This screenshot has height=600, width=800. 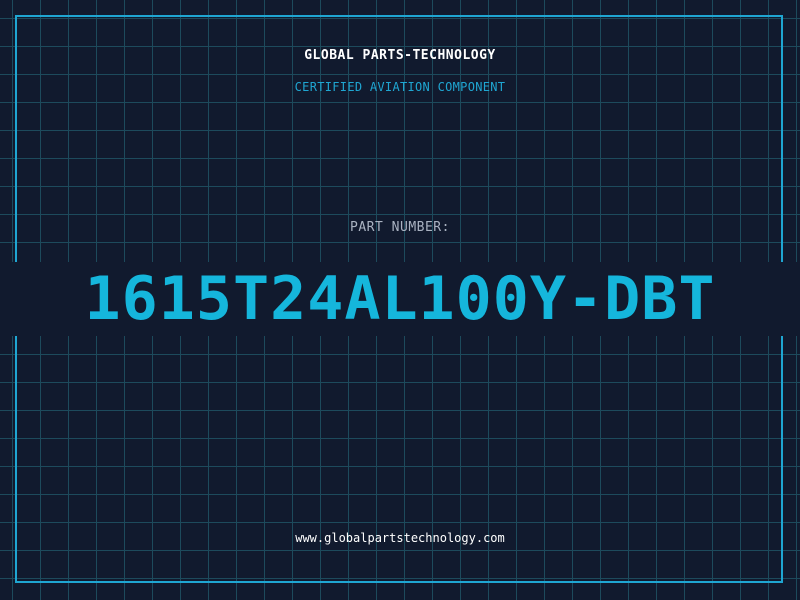 I want to click on brand-title: GLOBAL PARTS-TECHNOLOGY, so click(x=400, y=55).